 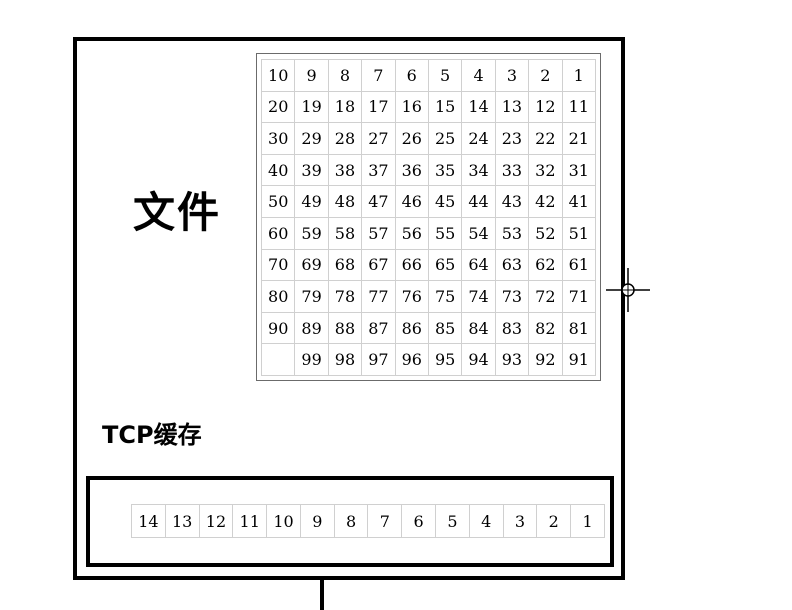 I want to click on file-grid-cell: 18, so click(x=345, y=107).